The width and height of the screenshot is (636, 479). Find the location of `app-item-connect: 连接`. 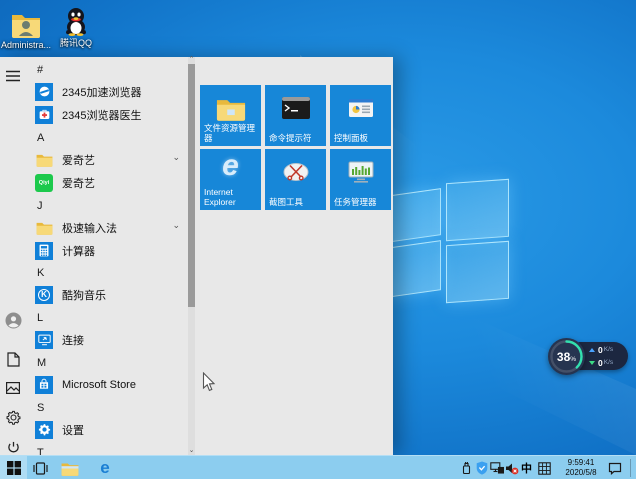

app-item-connect: 连接 is located at coordinates (107, 339).